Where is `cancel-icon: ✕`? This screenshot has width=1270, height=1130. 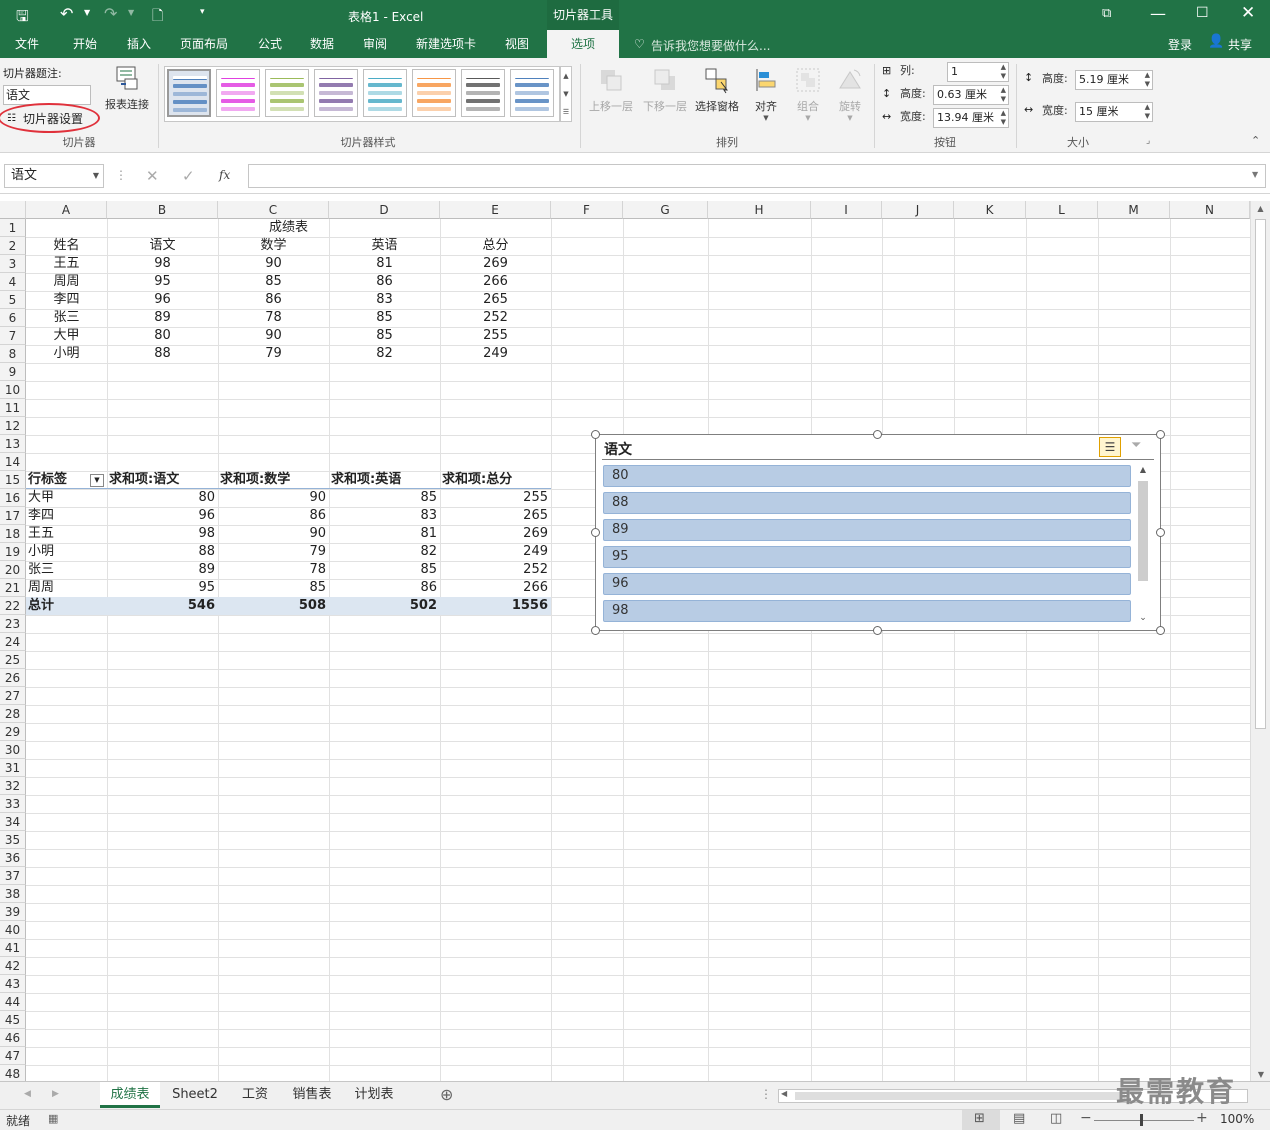
cancel-icon: ✕ is located at coordinates (152, 176).